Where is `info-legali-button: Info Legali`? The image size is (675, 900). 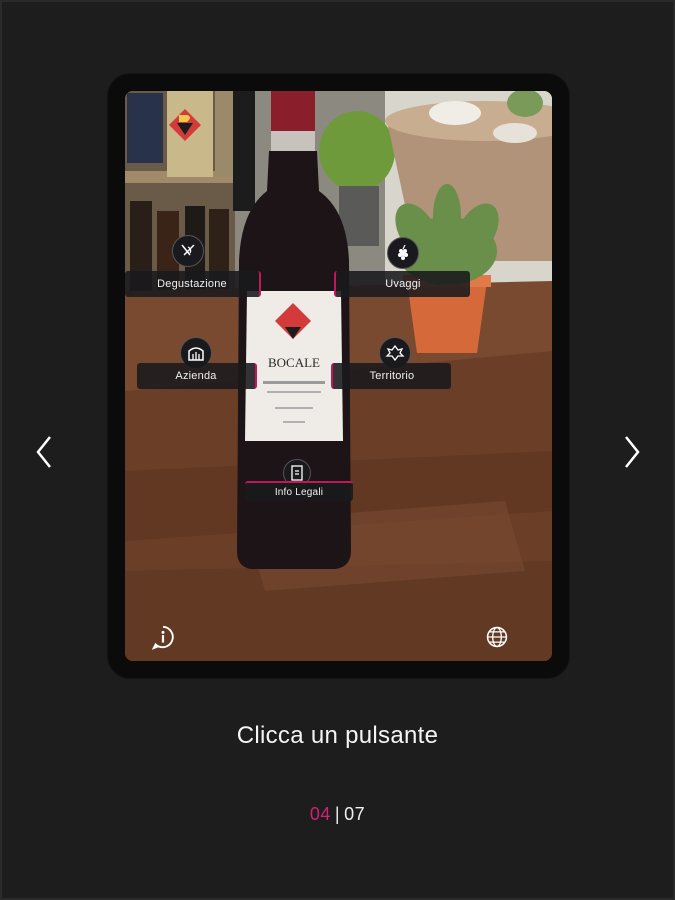 info-legali-button: Info Legali is located at coordinates (299, 491).